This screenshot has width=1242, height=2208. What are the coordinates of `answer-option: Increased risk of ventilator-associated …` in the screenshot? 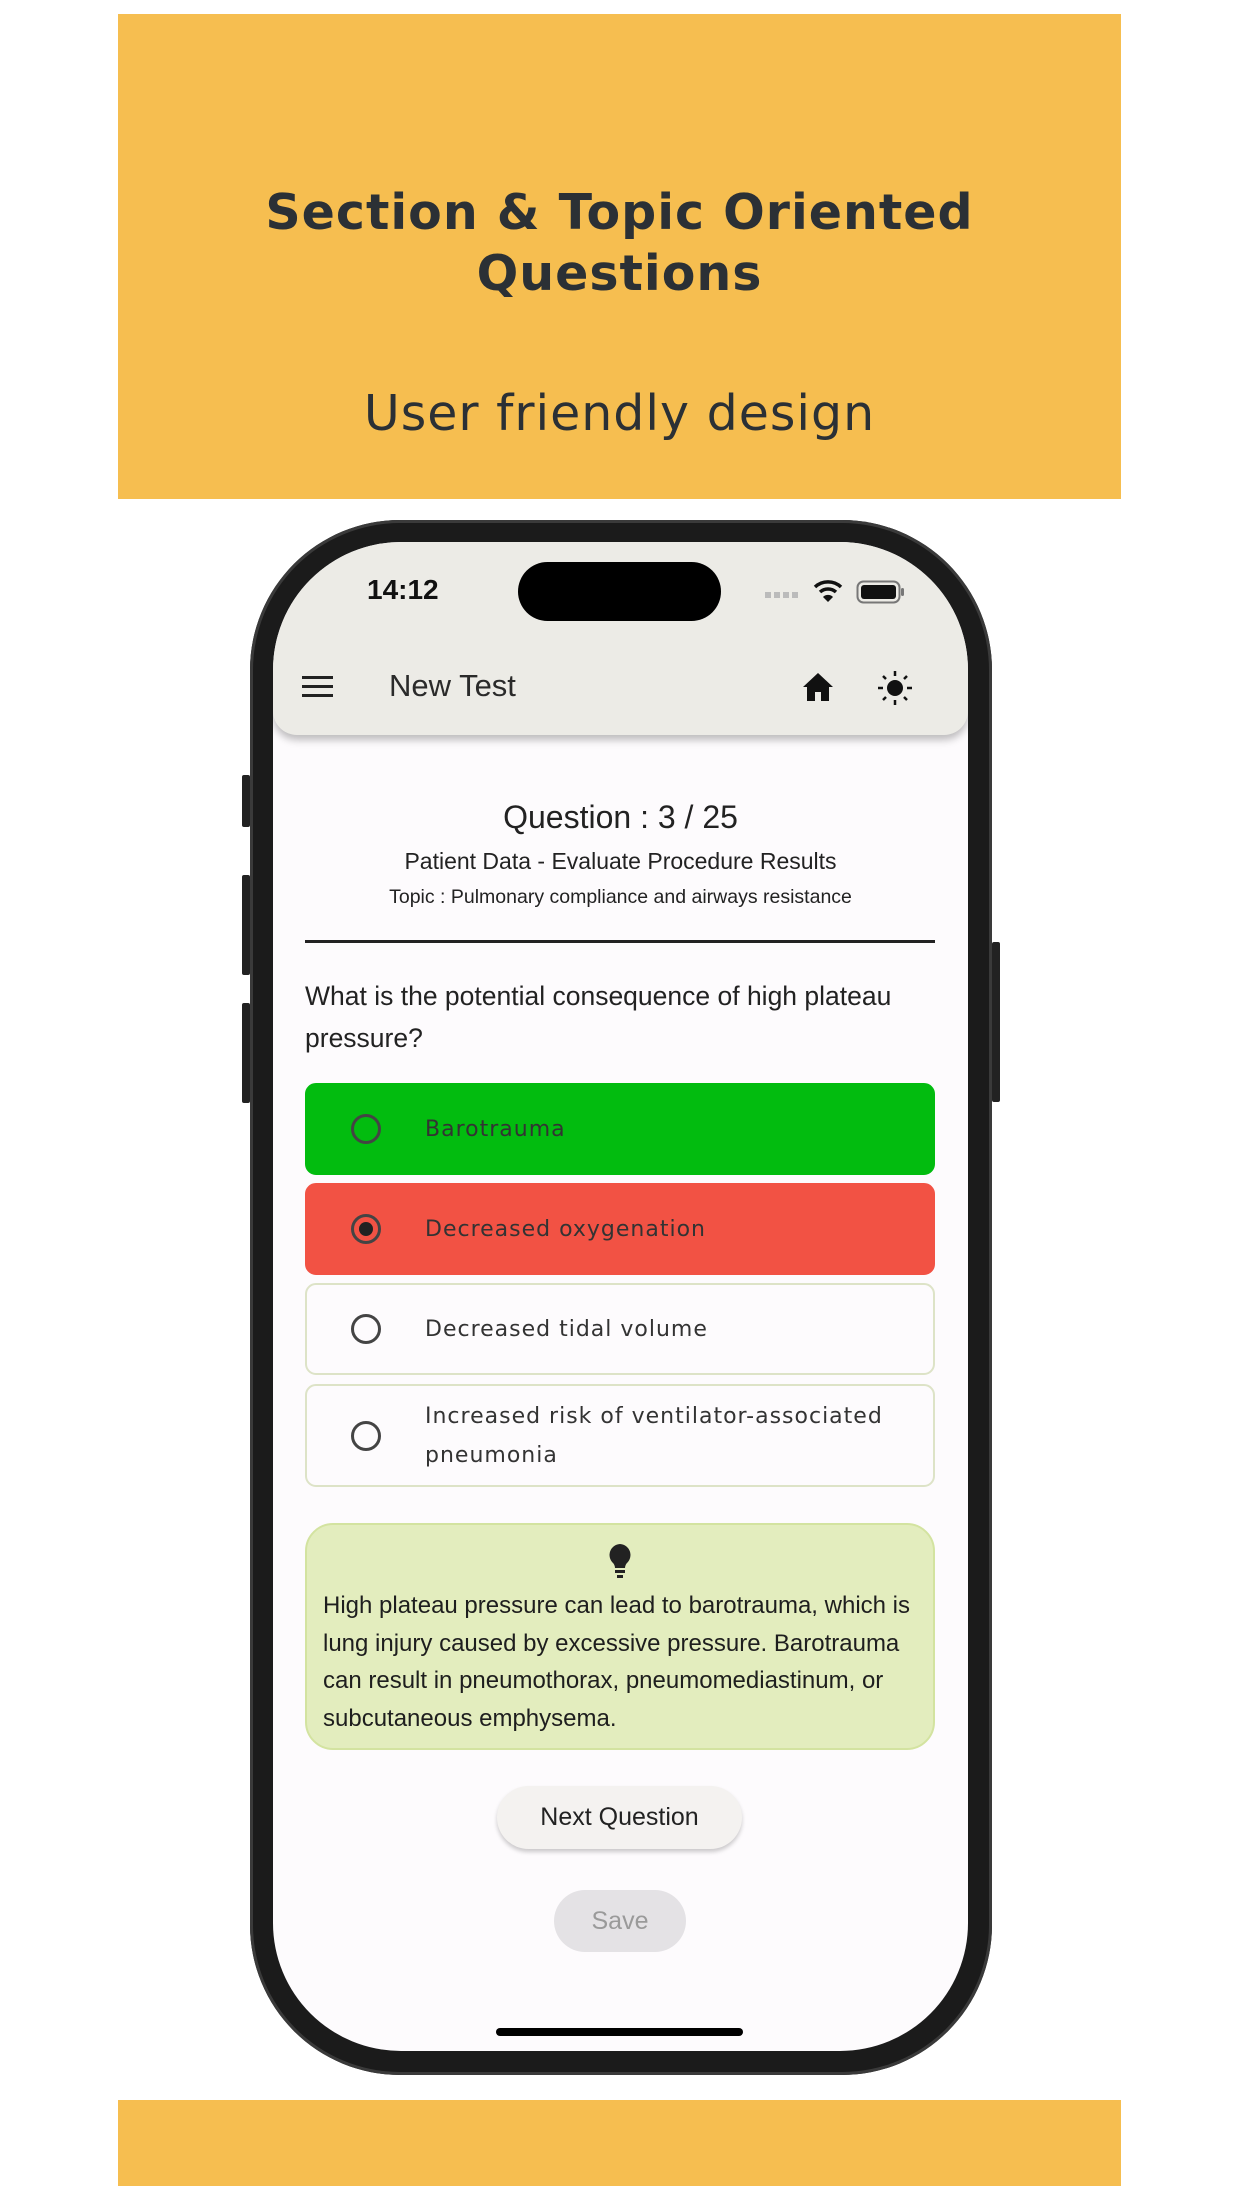 It's located at (620, 1435).